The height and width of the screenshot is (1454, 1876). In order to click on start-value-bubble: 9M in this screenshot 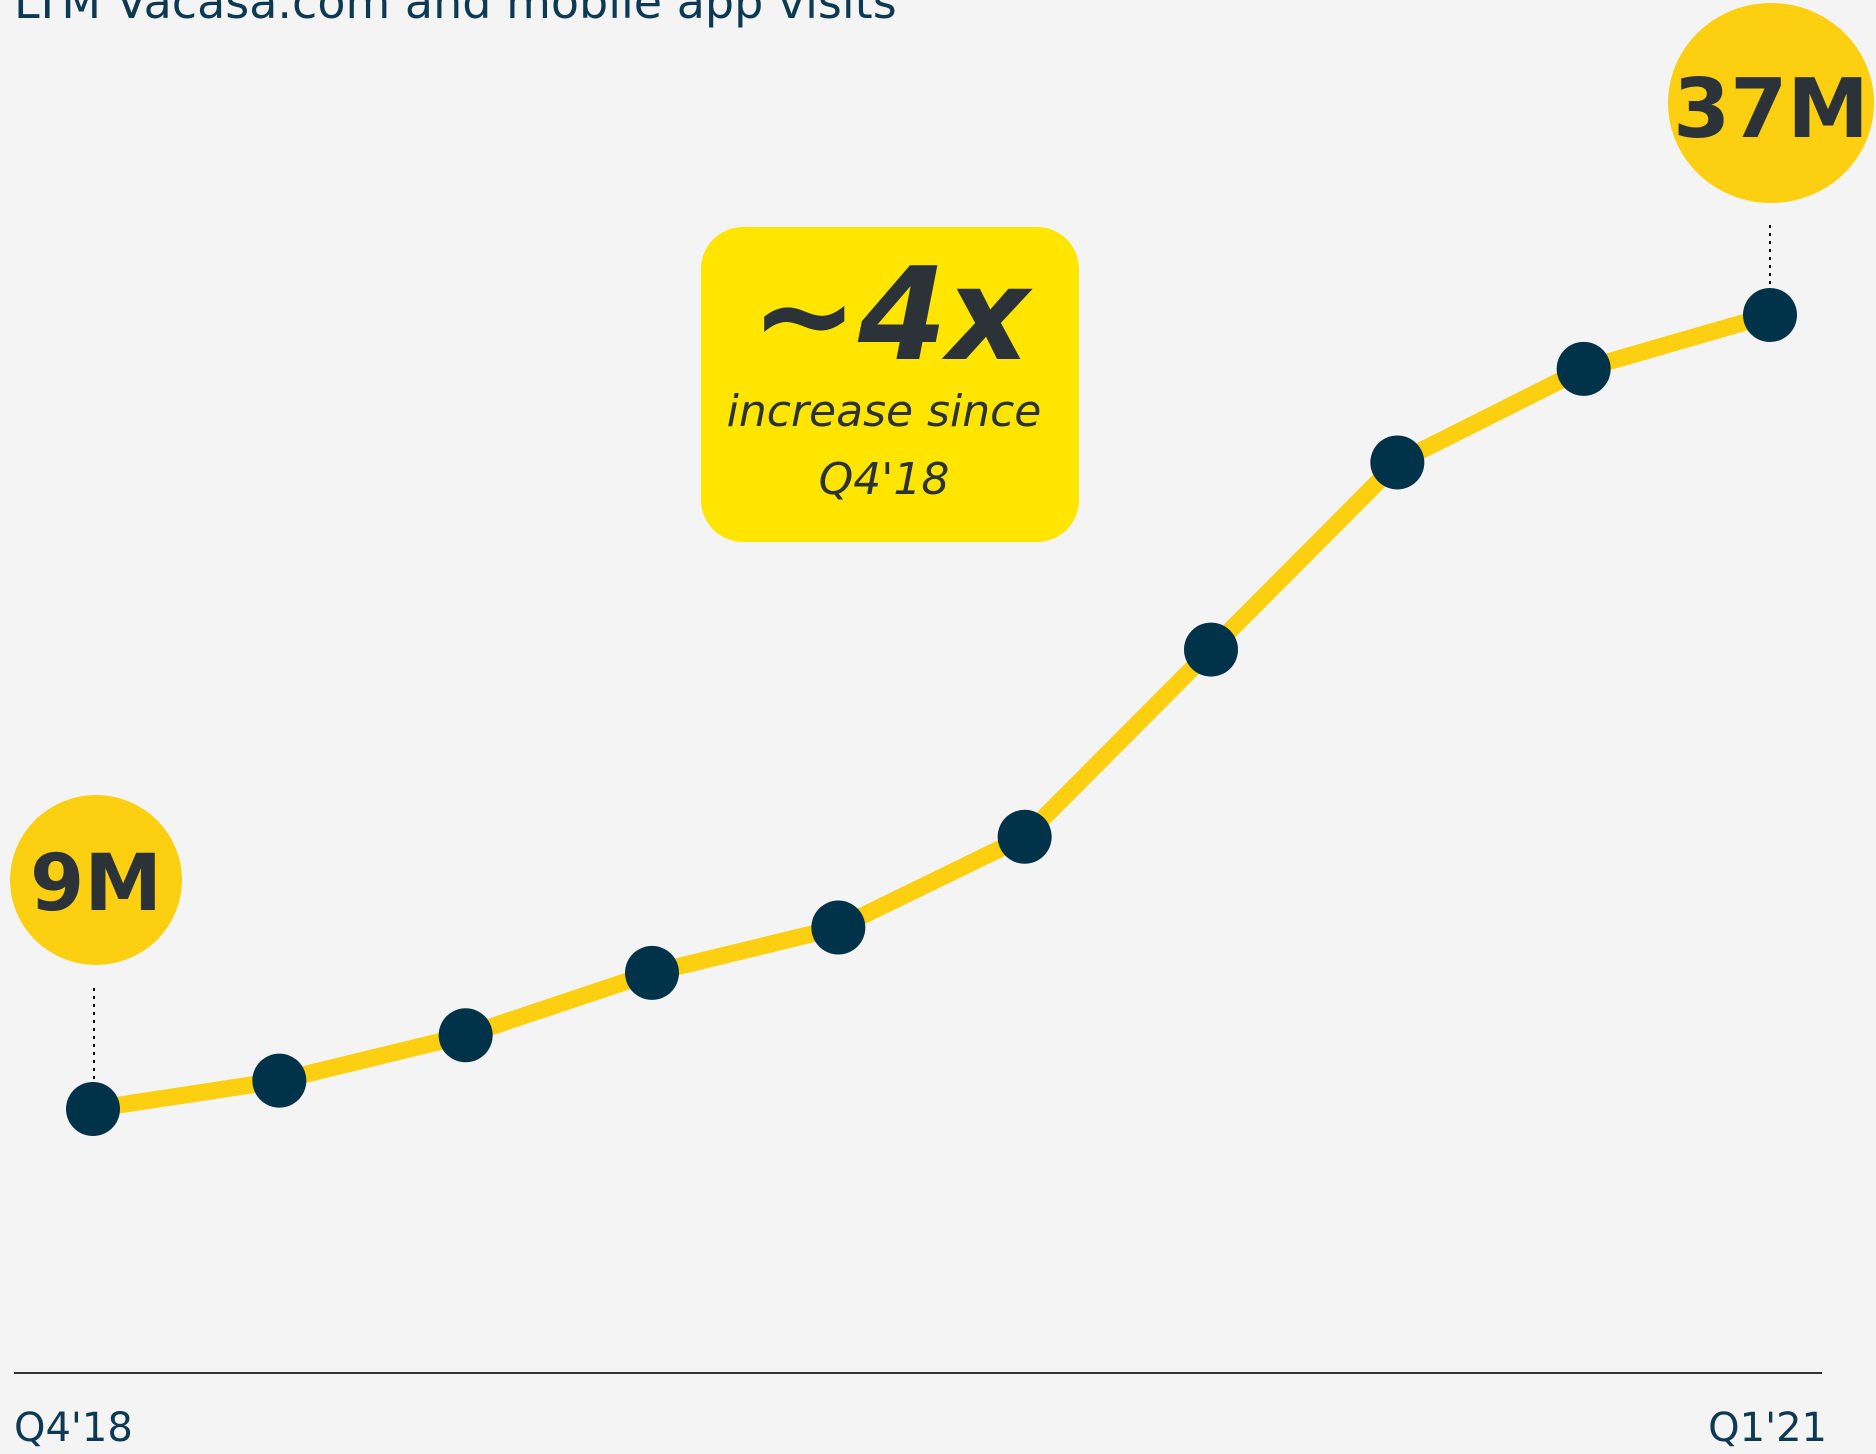, I will do `click(96, 880)`.